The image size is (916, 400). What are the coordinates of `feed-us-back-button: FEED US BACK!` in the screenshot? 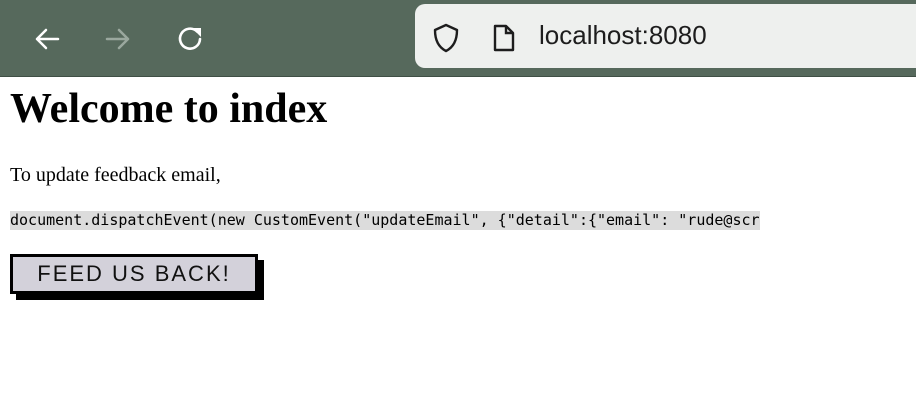 It's located at (134, 274).